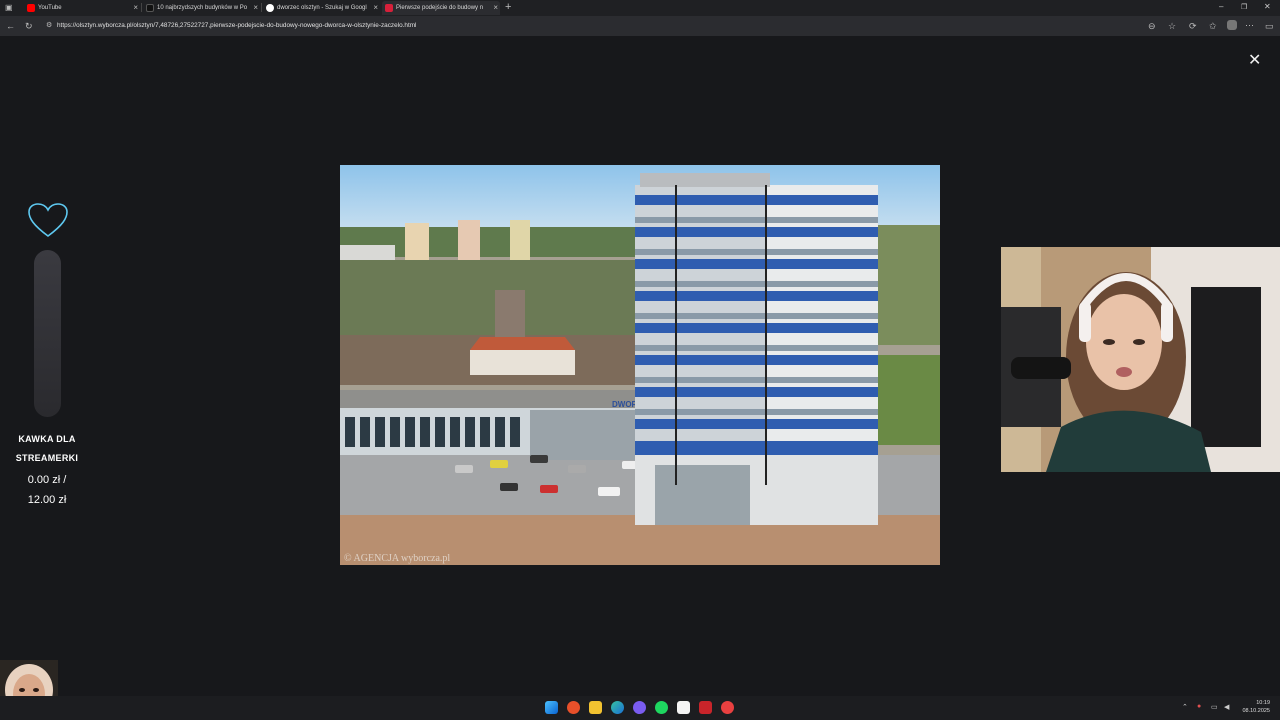  What do you see at coordinates (31, 8) in the screenshot?
I see `youtube-icon` at bounding box center [31, 8].